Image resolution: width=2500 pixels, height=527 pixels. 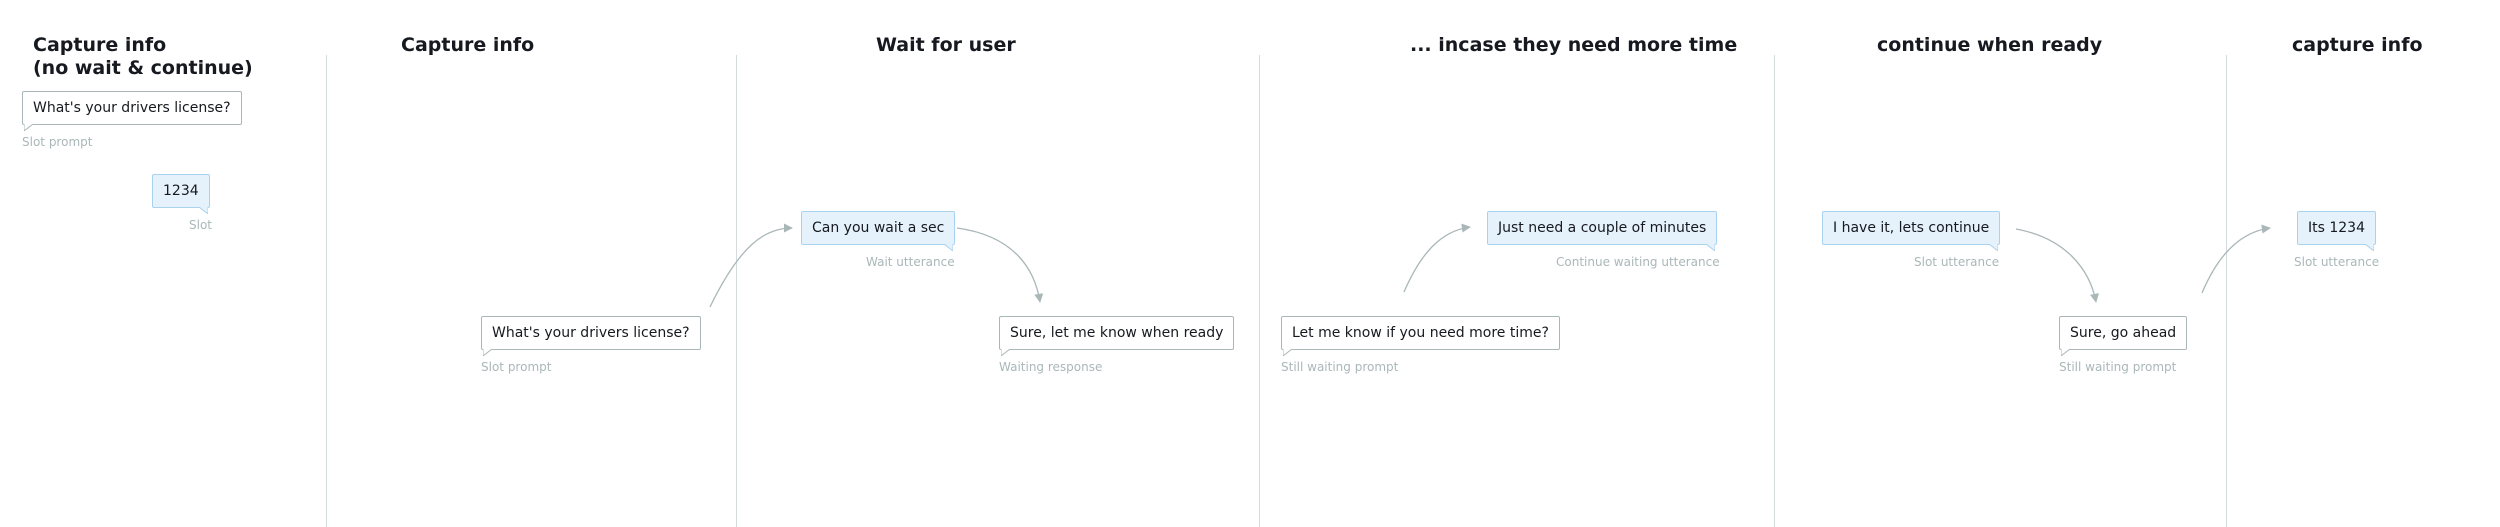 I want to click on message-text: Can you wait a sec, so click(x=878, y=228).